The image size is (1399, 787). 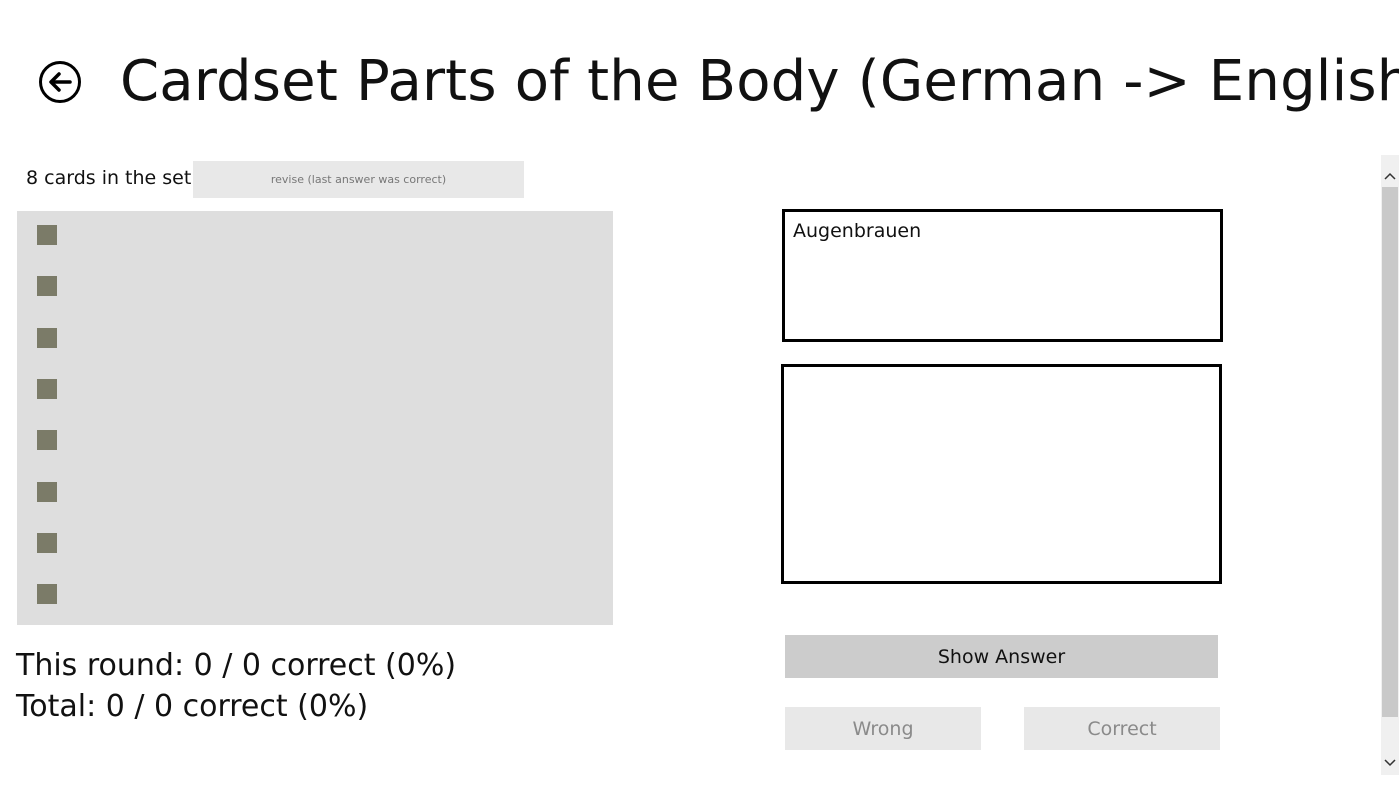 What do you see at coordinates (1122, 728) in the screenshot?
I see `correct-button: Correct` at bounding box center [1122, 728].